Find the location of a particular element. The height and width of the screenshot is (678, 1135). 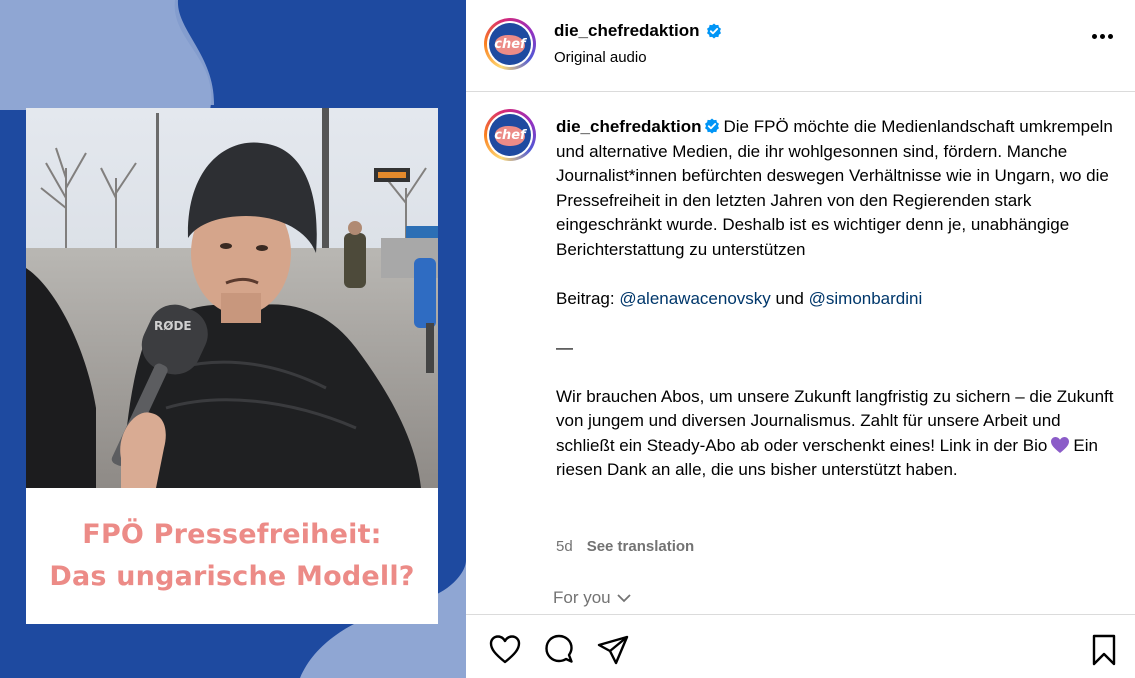

credits-and: und is located at coordinates (789, 298).